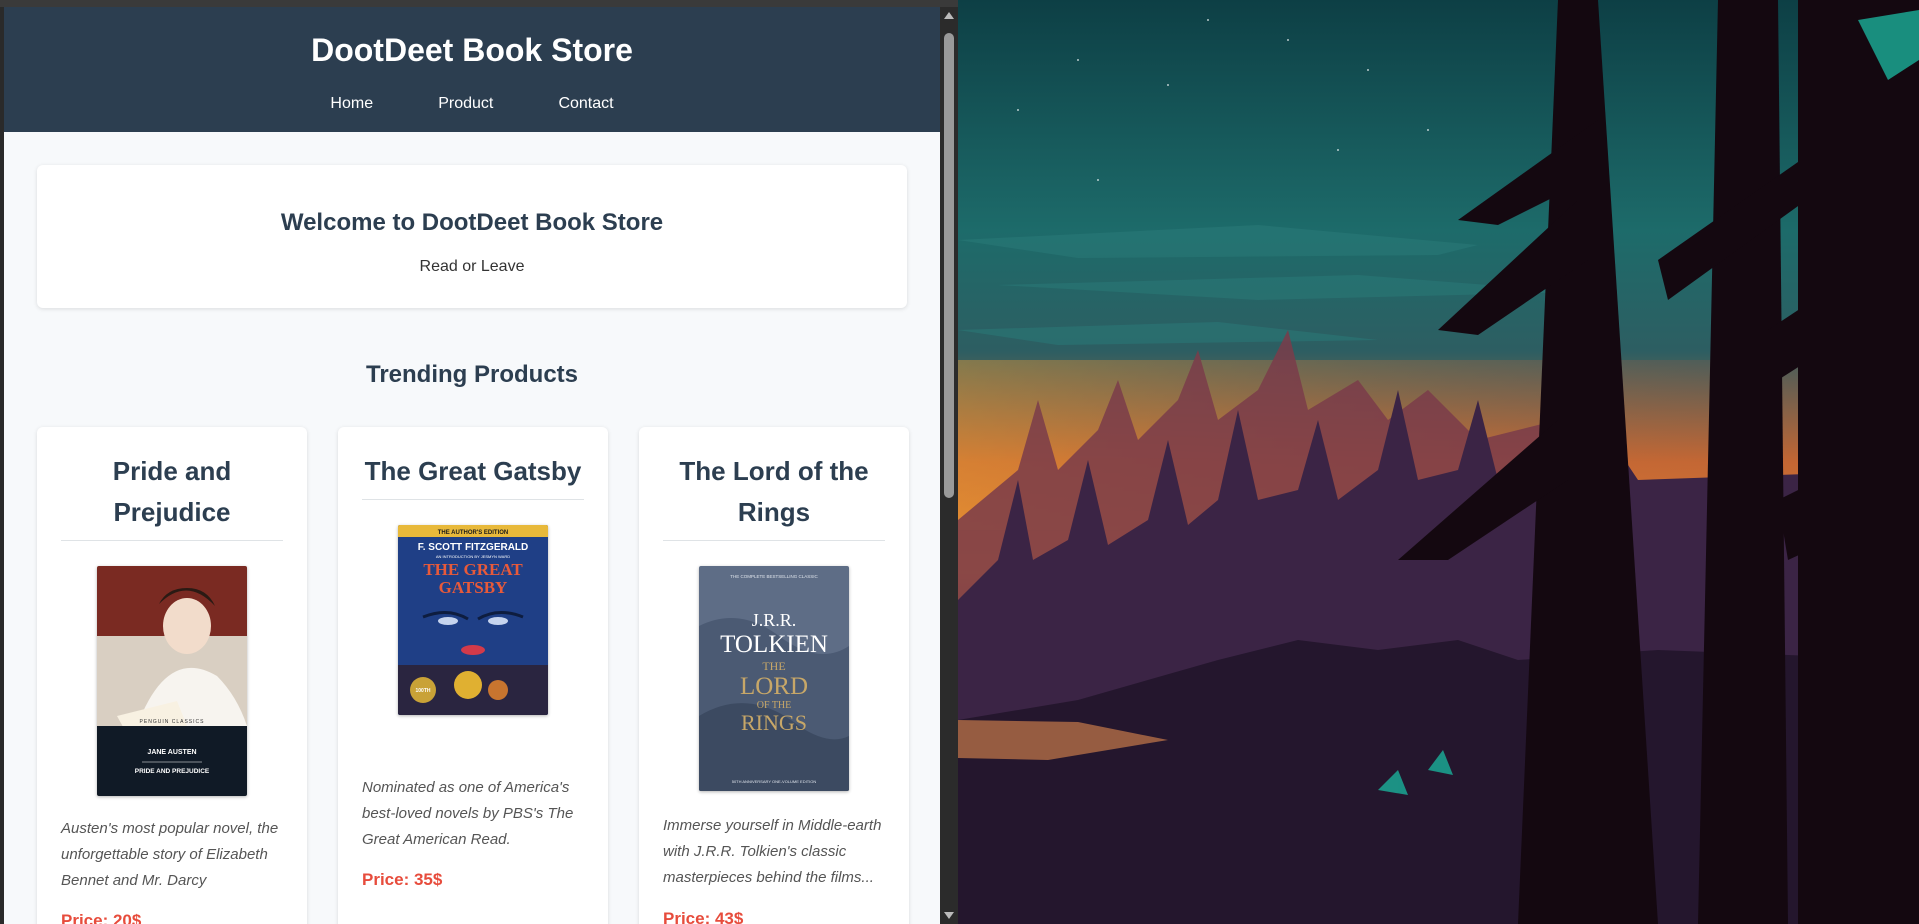 This screenshot has height=924, width=1919. What do you see at coordinates (774, 722) in the screenshot?
I see `cover-title-line4: RINGS` at bounding box center [774, 722].